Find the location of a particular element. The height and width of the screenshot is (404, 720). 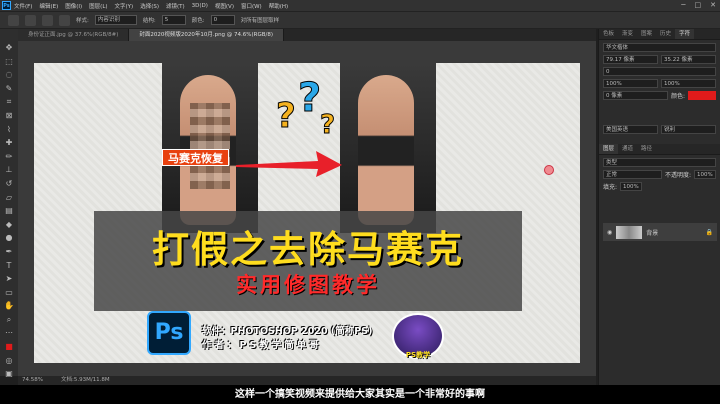

color-label: 颜色: is located at coordinates (198, 21).